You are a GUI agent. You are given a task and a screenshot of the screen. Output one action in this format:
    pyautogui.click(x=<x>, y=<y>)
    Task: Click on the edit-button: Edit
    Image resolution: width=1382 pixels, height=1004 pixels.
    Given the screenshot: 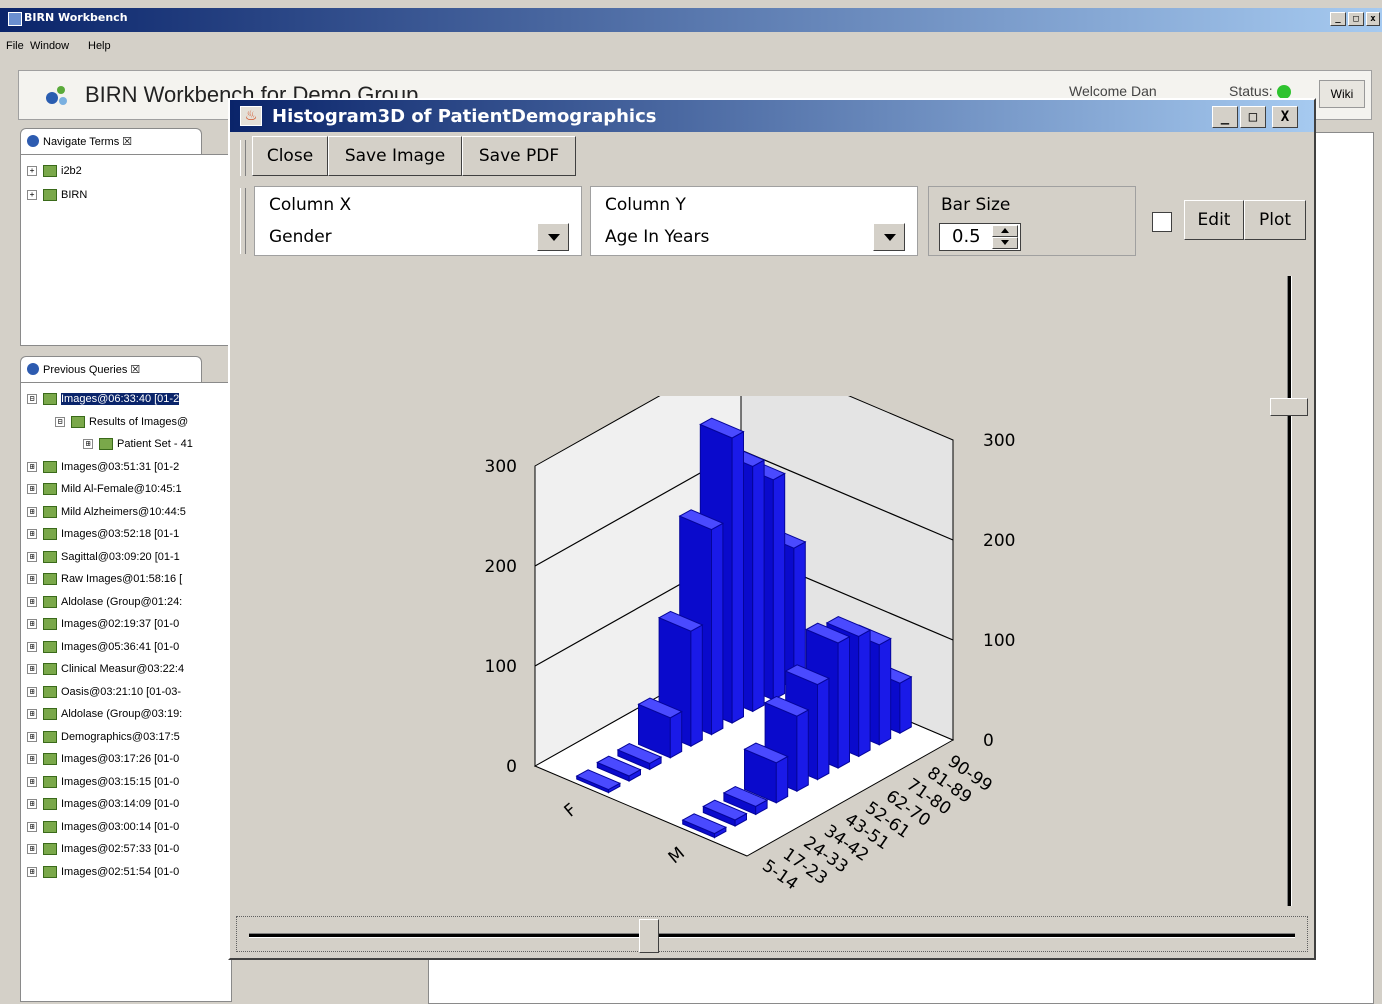 What is the action you would take?
    pyautogui.click(x=1214, y=220)
    